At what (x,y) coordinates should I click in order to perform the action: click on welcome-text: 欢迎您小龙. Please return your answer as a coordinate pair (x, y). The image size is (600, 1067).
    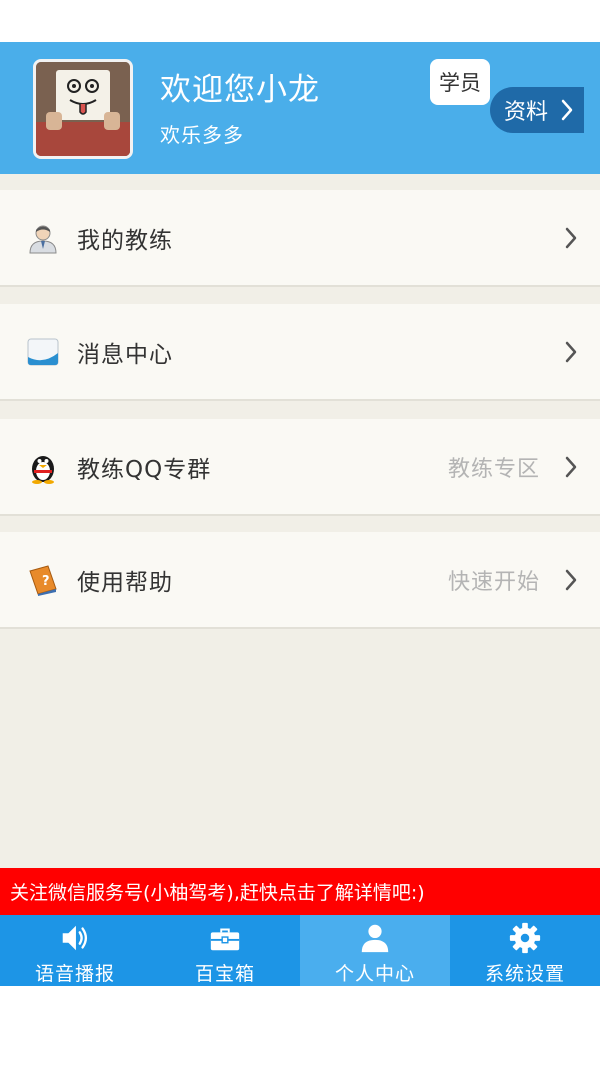
    Looking at the image, I should click on (240, 90).